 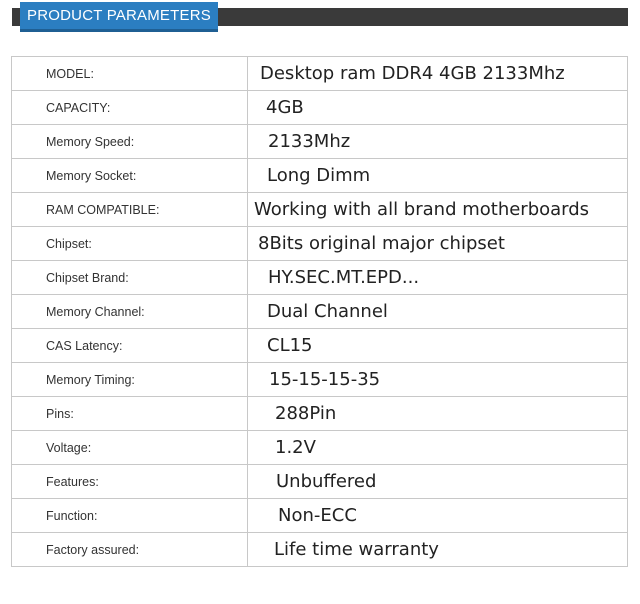 What do you see at coordinates (437, 141) in the screenshot?
I see `param-value-cell: 2133Mhz` at bounding box center [437, 141].